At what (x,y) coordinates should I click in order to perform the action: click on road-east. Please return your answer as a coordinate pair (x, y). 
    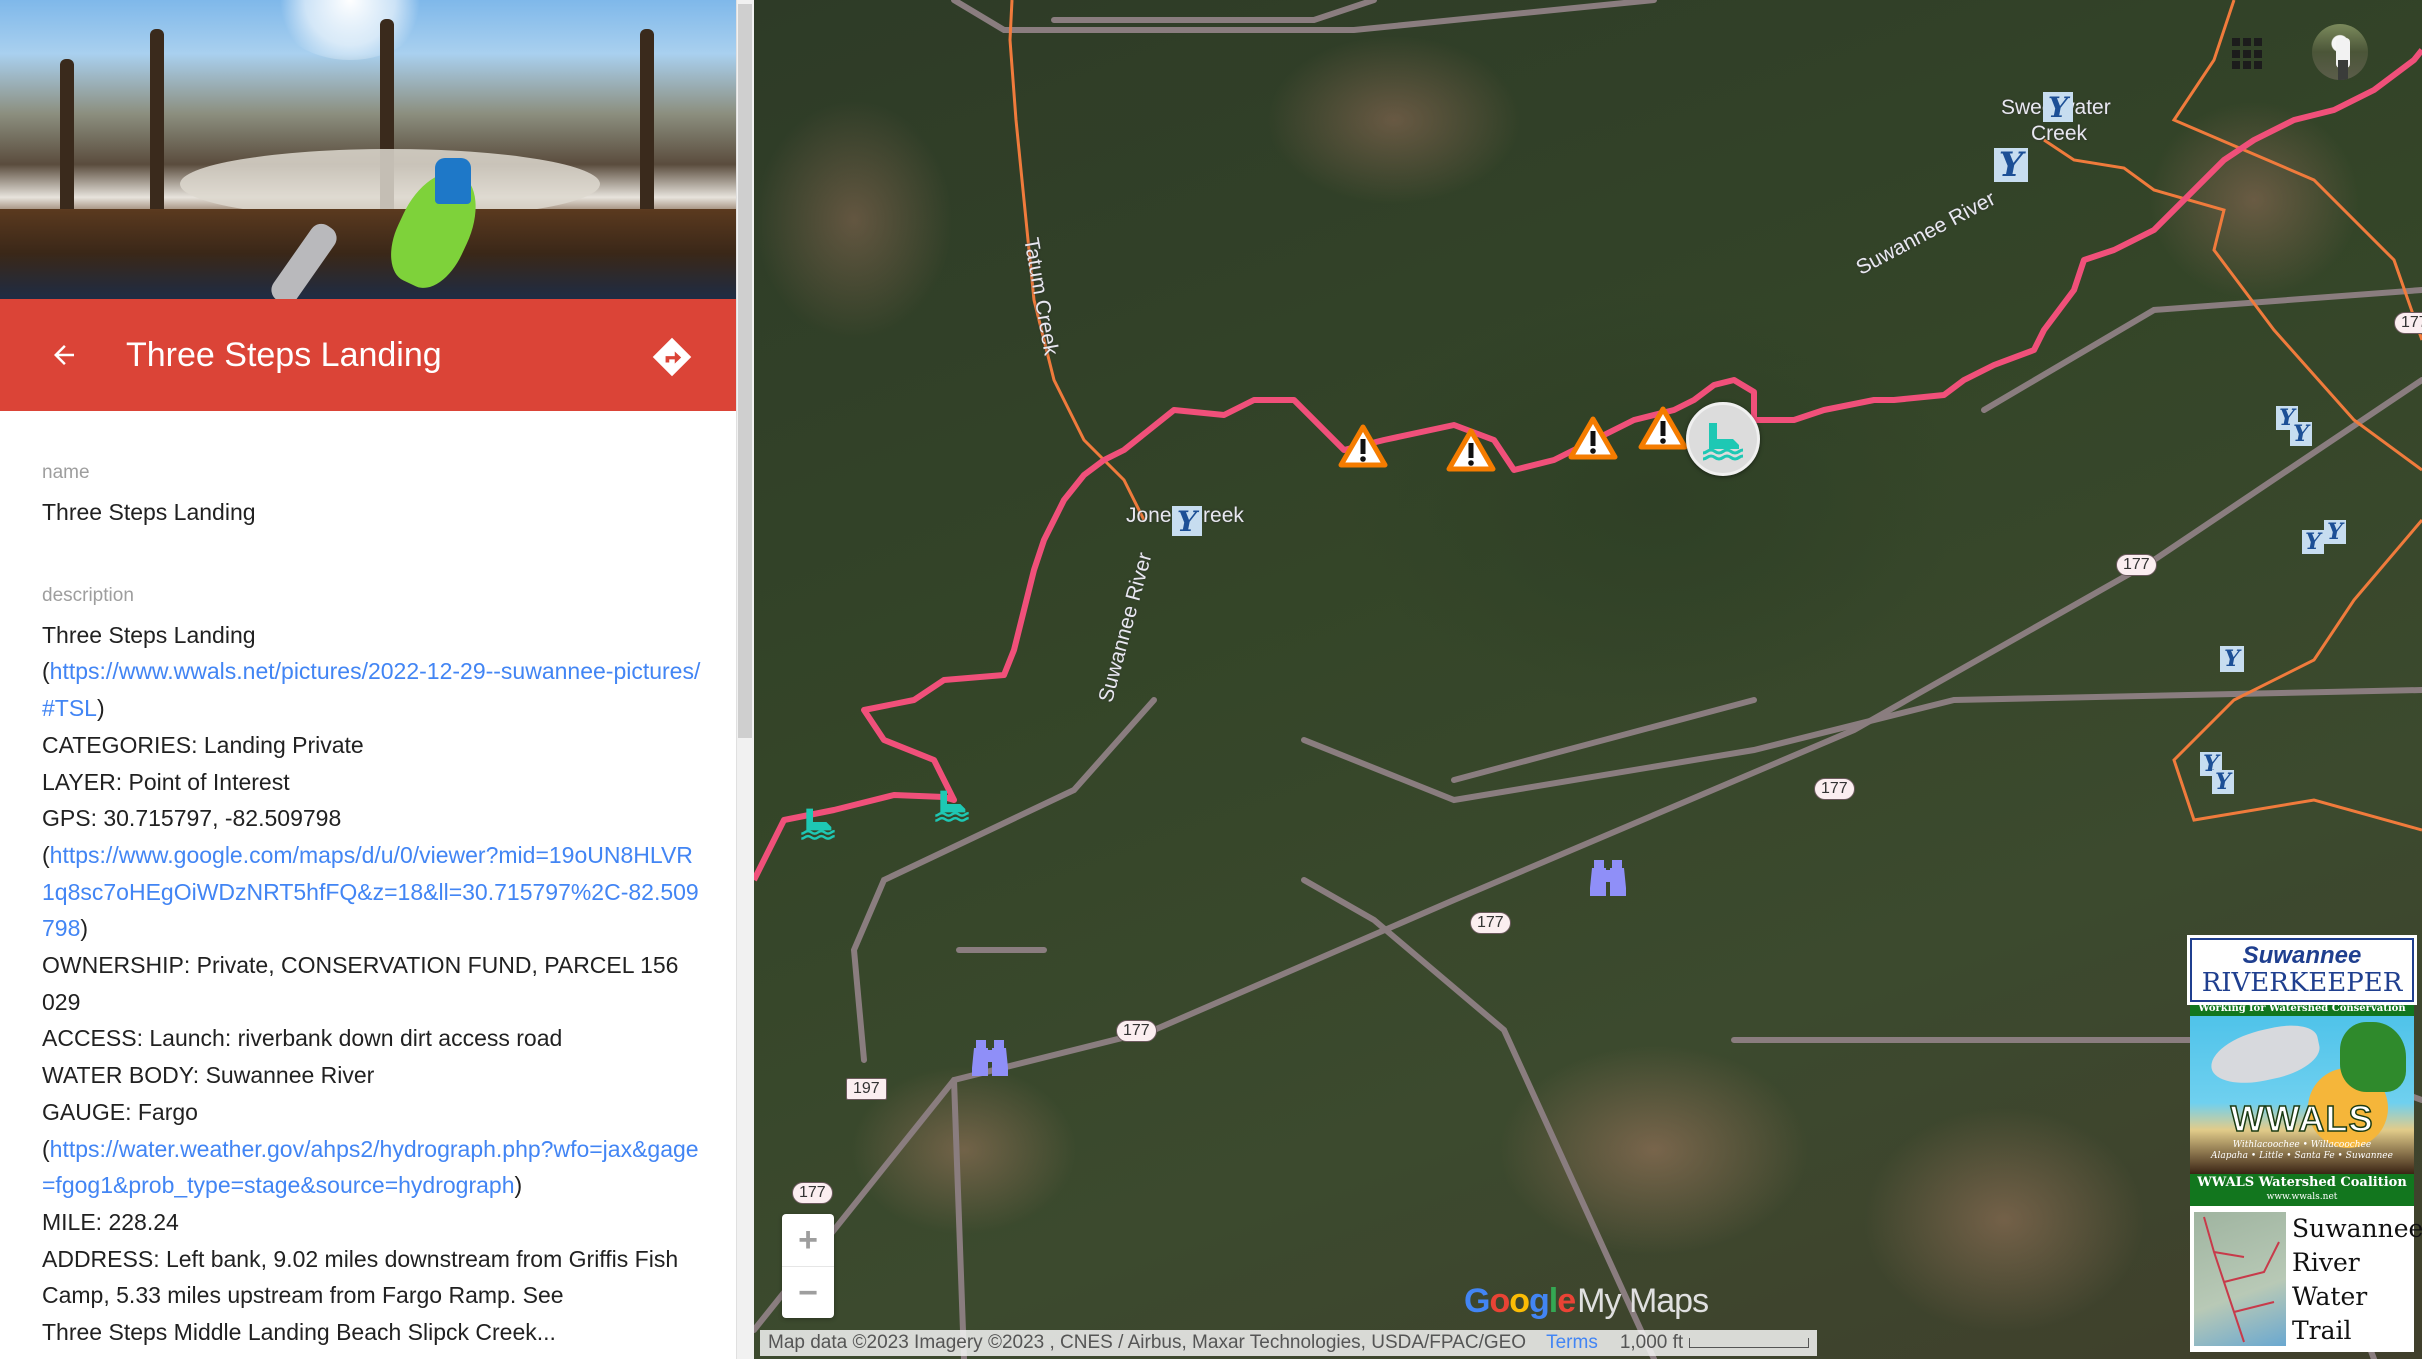
    Looking at the image, I should click on (1861, 745).